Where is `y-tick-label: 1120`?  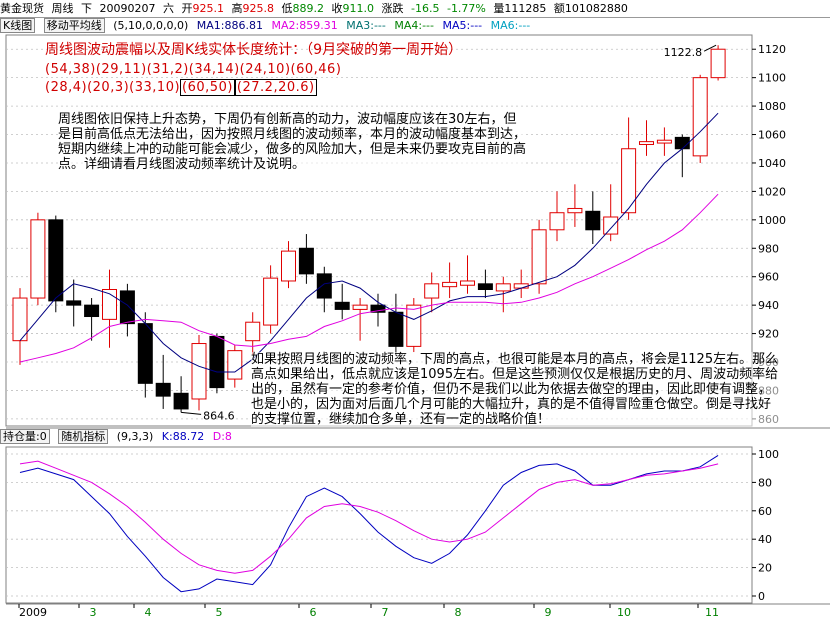 y-tick-label: 1120 is located at coordinates (772, 49).